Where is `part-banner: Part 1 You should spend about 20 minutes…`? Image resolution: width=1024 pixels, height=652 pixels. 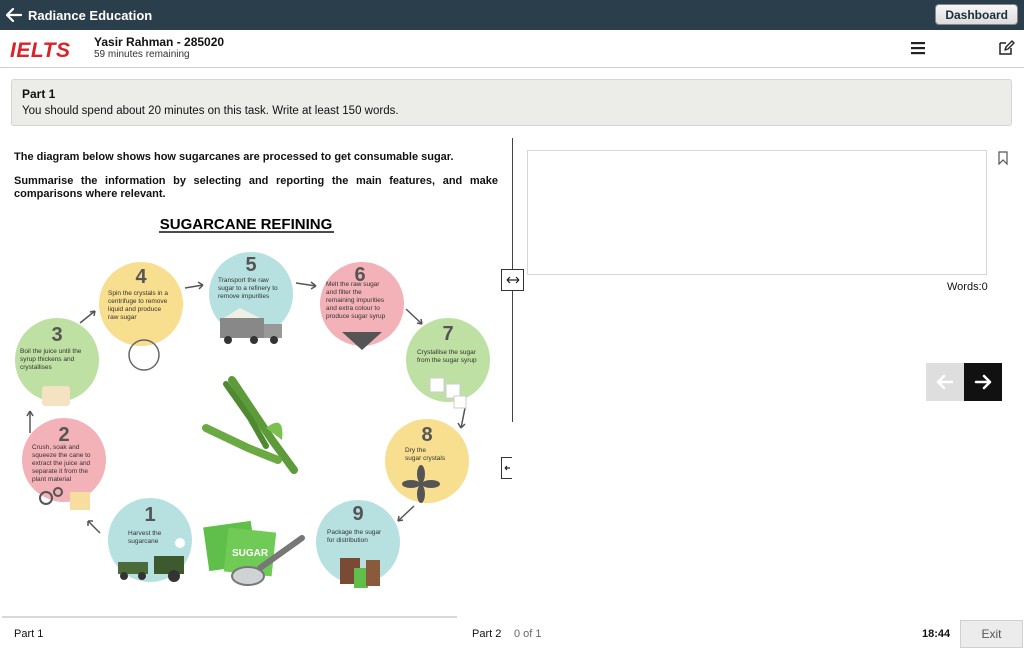 part-banner: Part 1 You should spend about 20 minutes… is located at coordinates (511, 102).